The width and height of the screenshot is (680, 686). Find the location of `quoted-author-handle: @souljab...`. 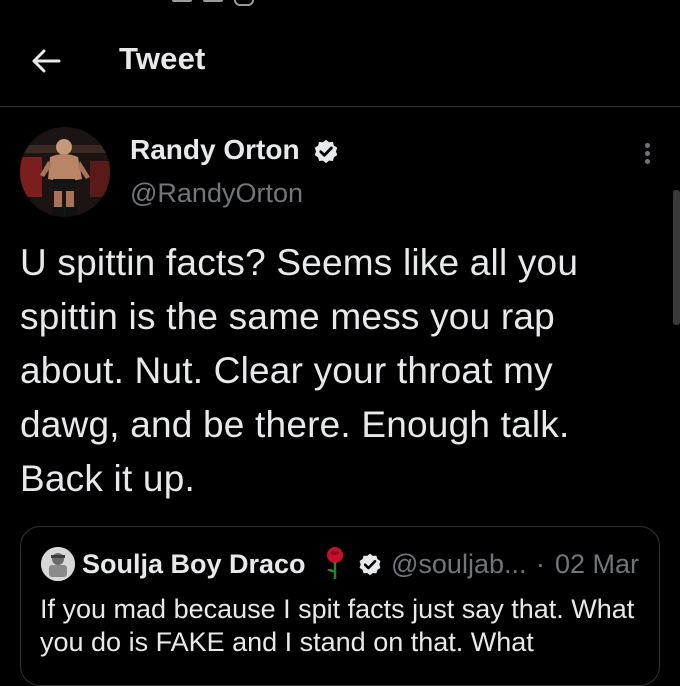

quoted-author-handle: @souljab... is located at coordinates (459, 564).